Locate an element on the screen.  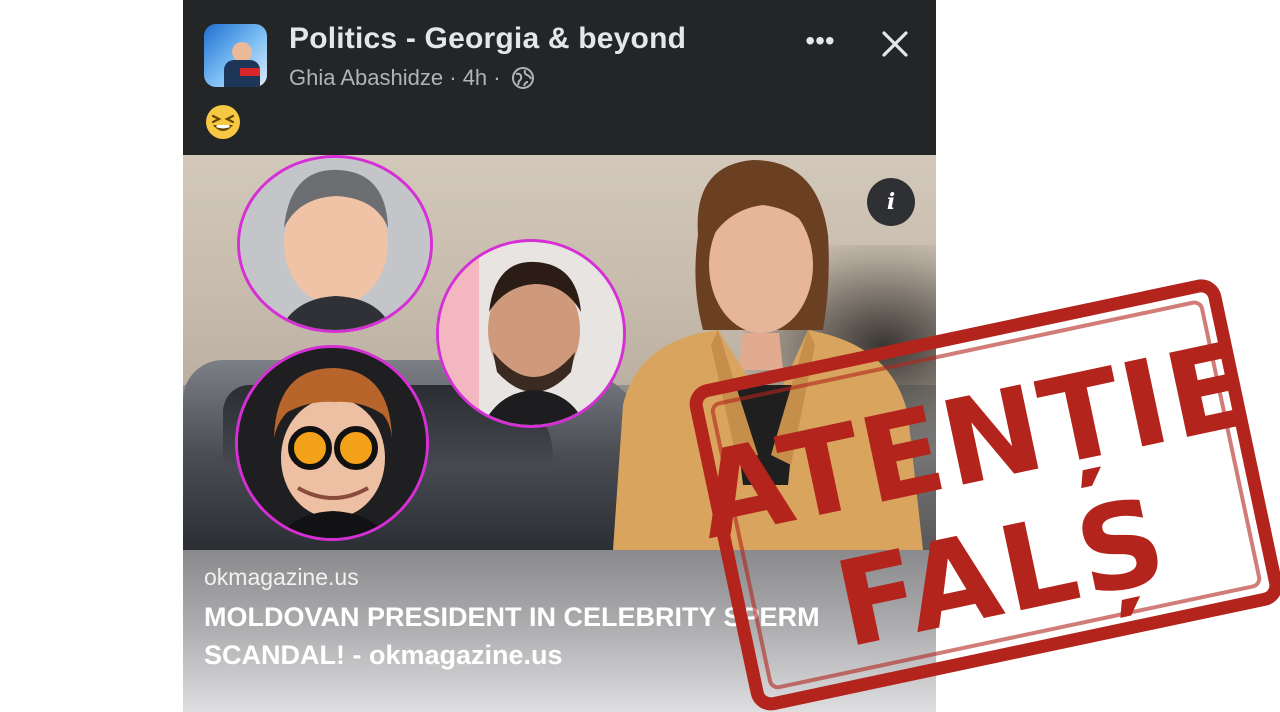
post-time: 4h is located at coordinates (475, 77).